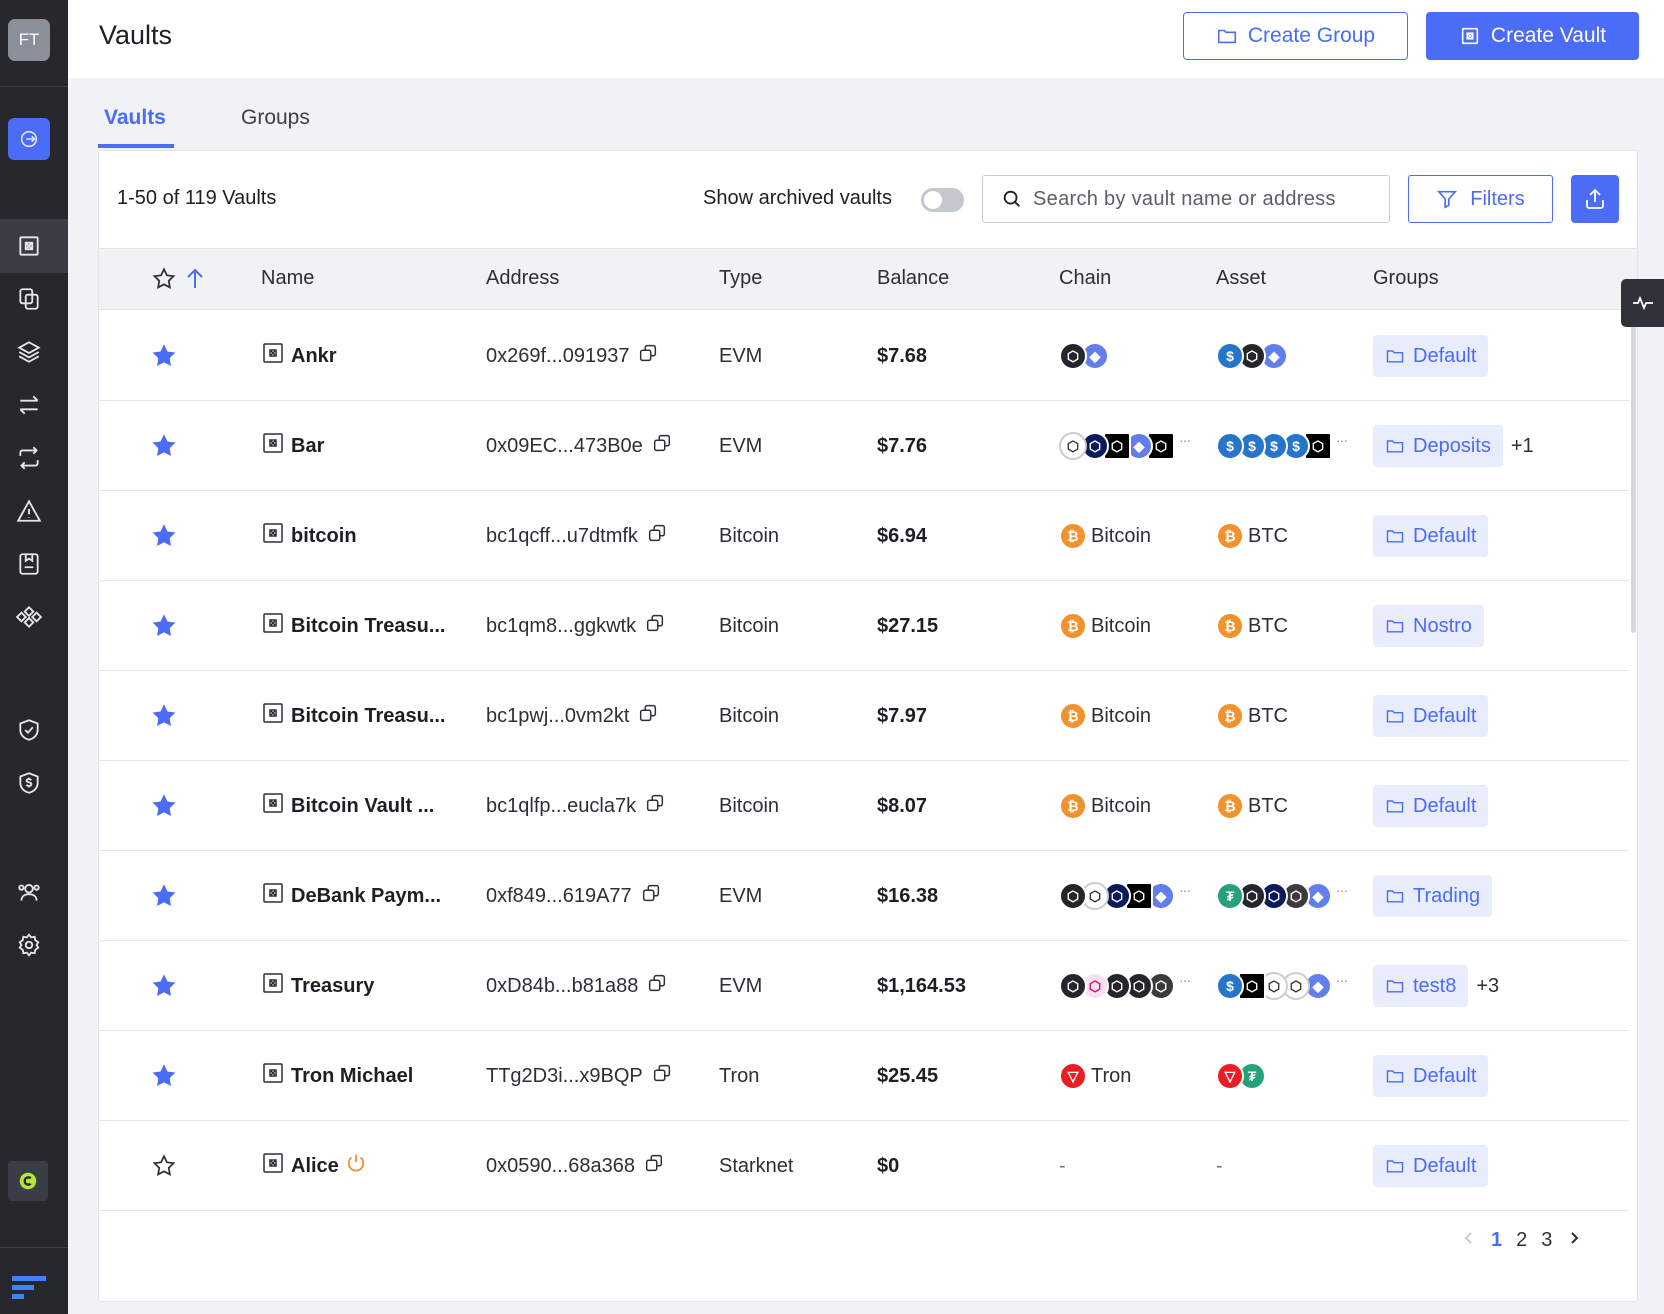 Image resolution: width=1664 pixels, height=1314 pixels. Describe the element at coordinates (1406, 278) in the screenshot. I see `column-groups: Groups` at that location.